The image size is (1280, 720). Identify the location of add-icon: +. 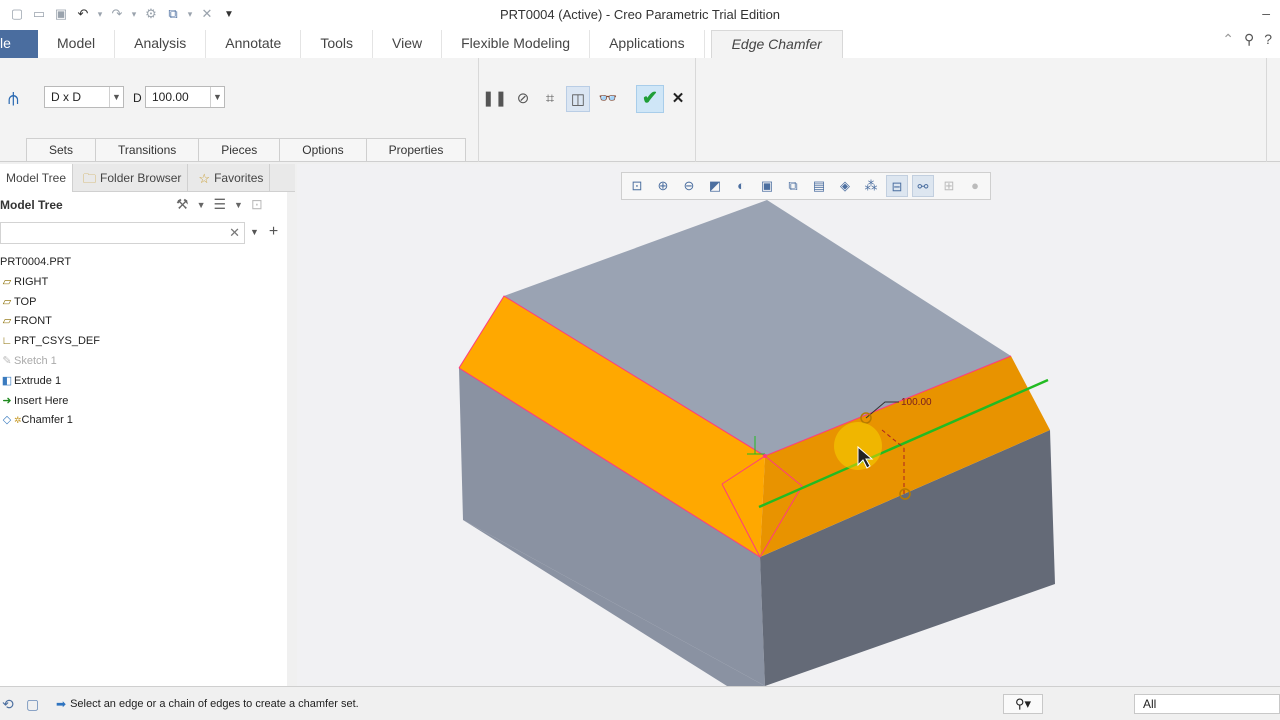
(273, 232).